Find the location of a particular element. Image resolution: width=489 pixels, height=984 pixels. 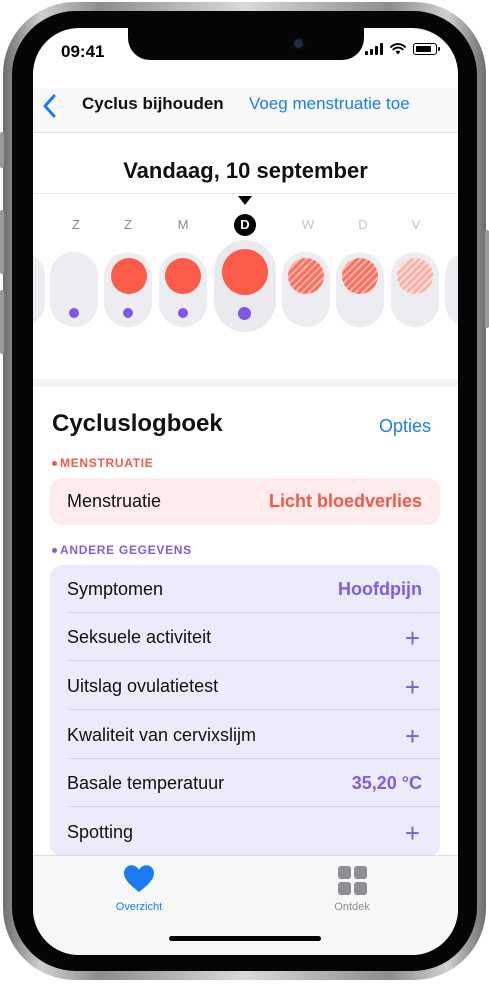

tab-overview: Overzicht is located at coordinates (139, 887).